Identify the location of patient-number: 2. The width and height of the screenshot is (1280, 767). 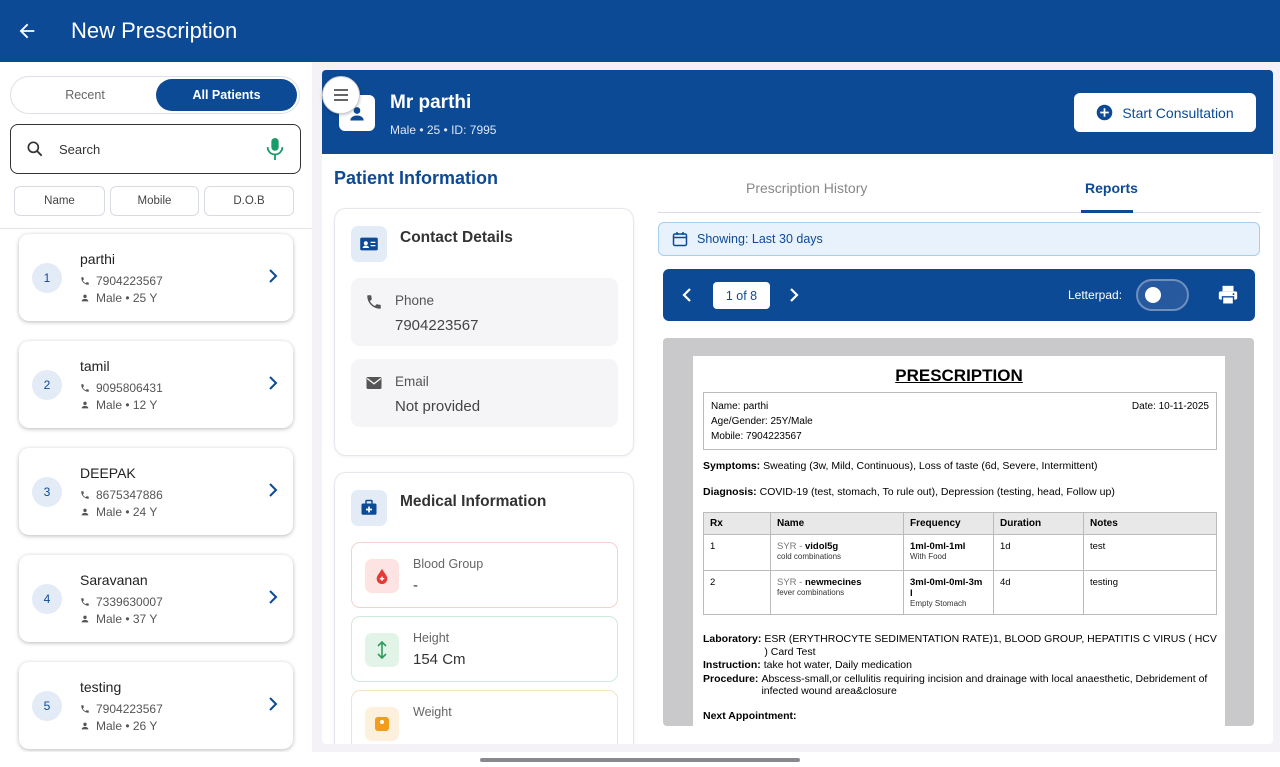
(47, 385).